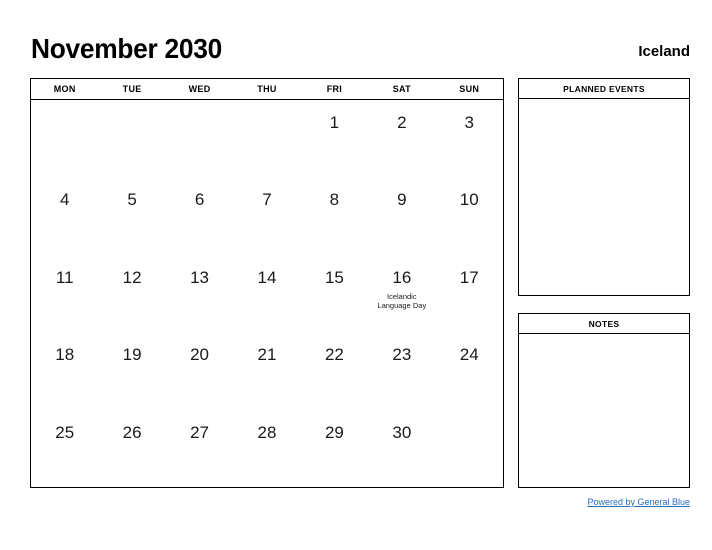 The width and height of the screenshot is (712, 550). I want to click on calendar-week-row: 18 19 20 21 22 23 24, so click(267, 370).